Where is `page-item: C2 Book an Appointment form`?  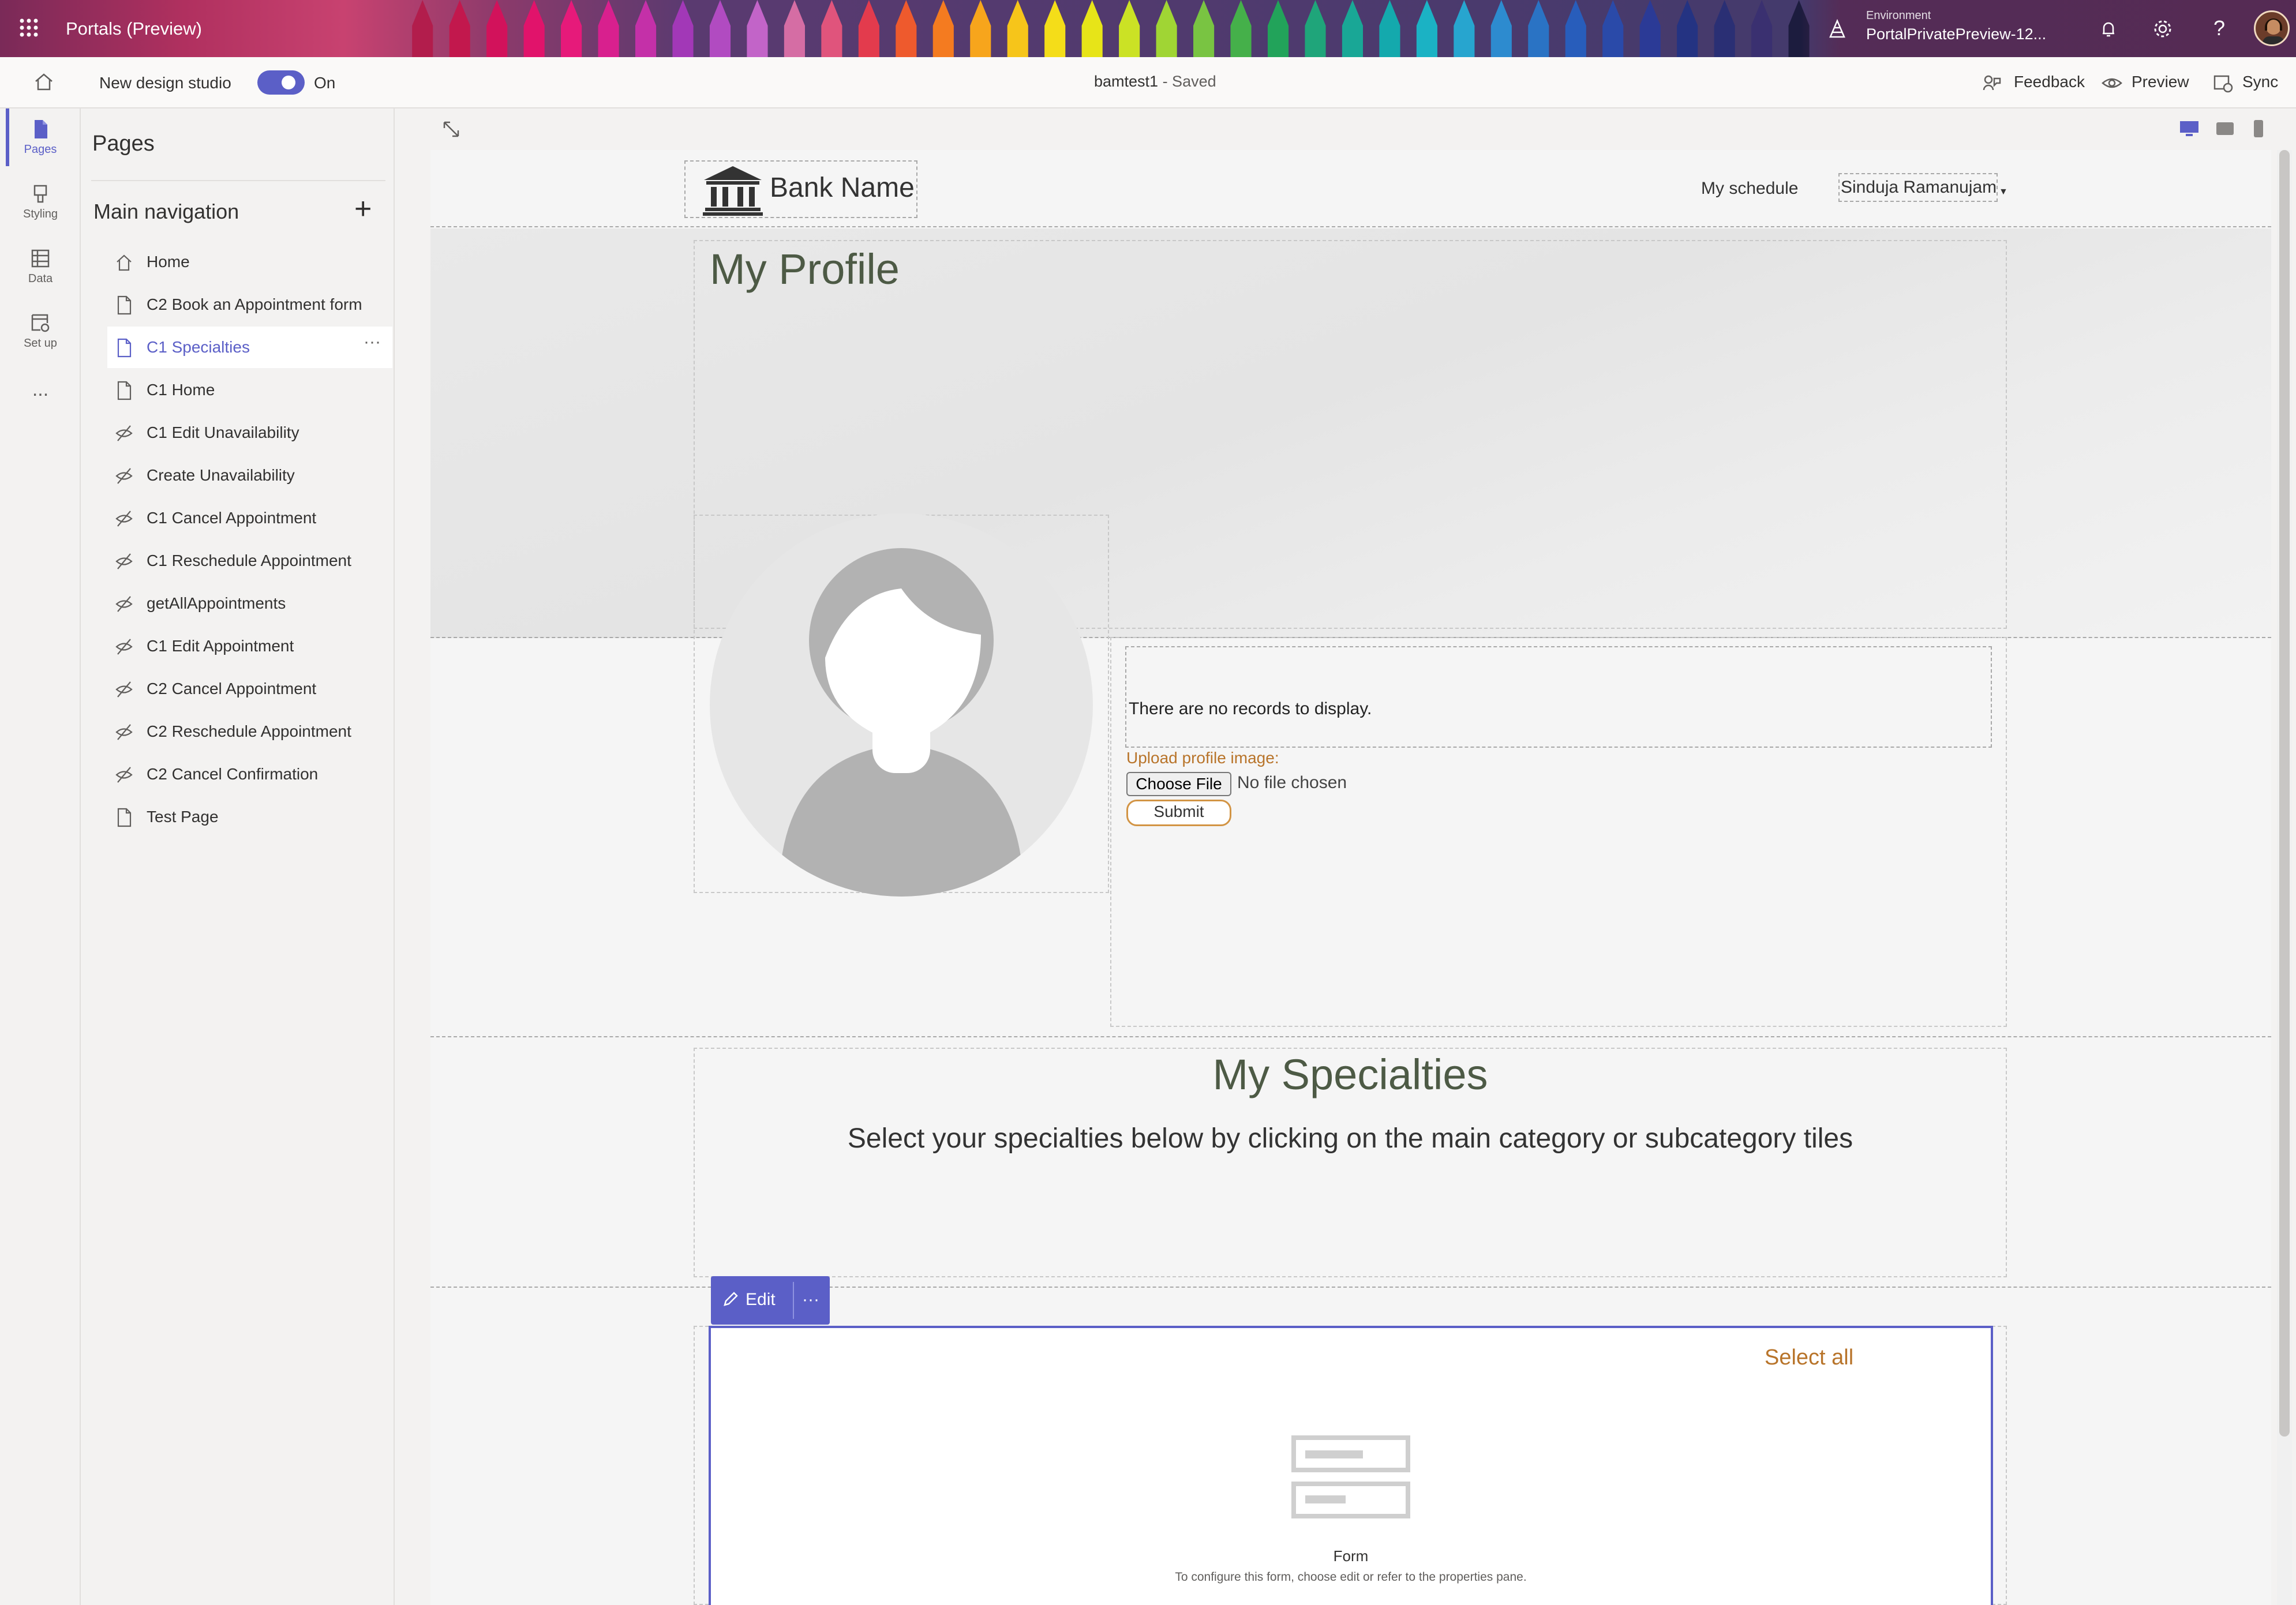 page-item: C2 Book an Appointment form is located at coordinates (249, 304).